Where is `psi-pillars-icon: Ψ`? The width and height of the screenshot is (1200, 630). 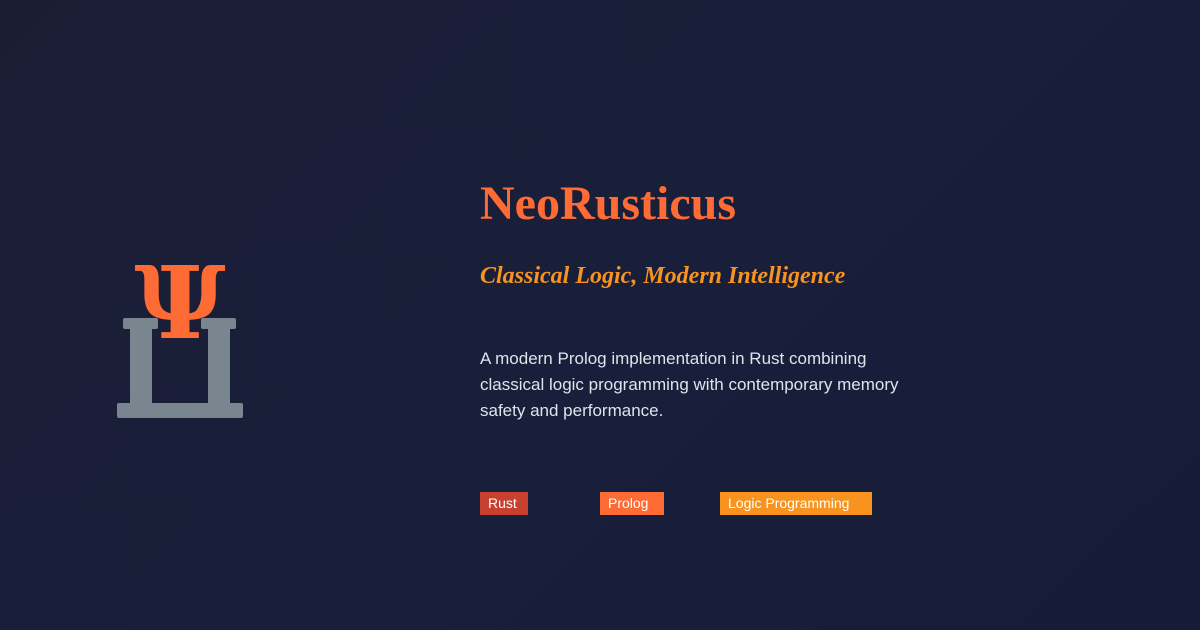
psi-pillars-icon: Ψ is located at coordinates (180, 331).